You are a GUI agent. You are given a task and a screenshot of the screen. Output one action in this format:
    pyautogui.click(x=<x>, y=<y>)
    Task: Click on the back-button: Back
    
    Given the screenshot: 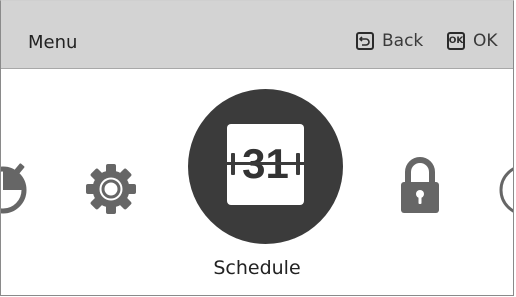 What is the action you would take?
    pyautogui.click(x=389, y=41)
    